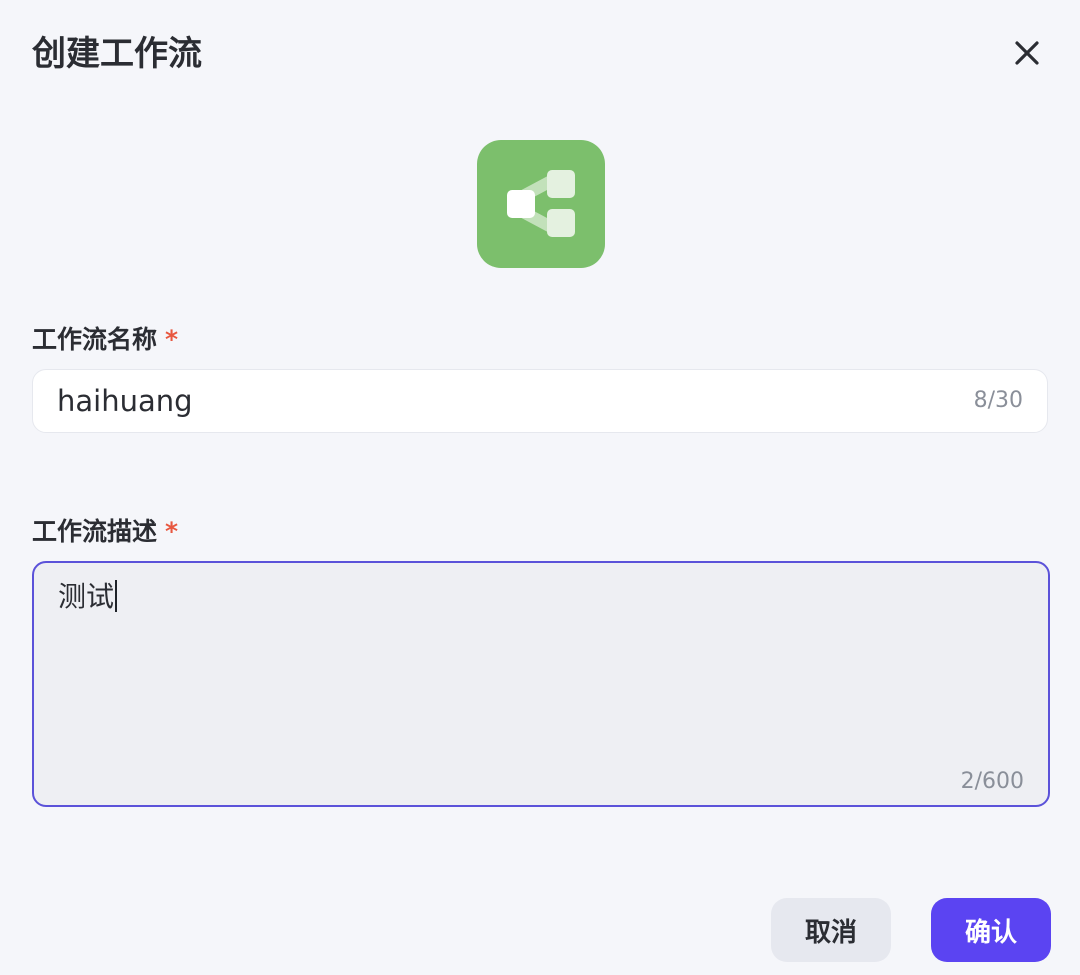 The image size is (1080, 975). I want to click on desc-char-counter: 2/600, so click(992, 781).